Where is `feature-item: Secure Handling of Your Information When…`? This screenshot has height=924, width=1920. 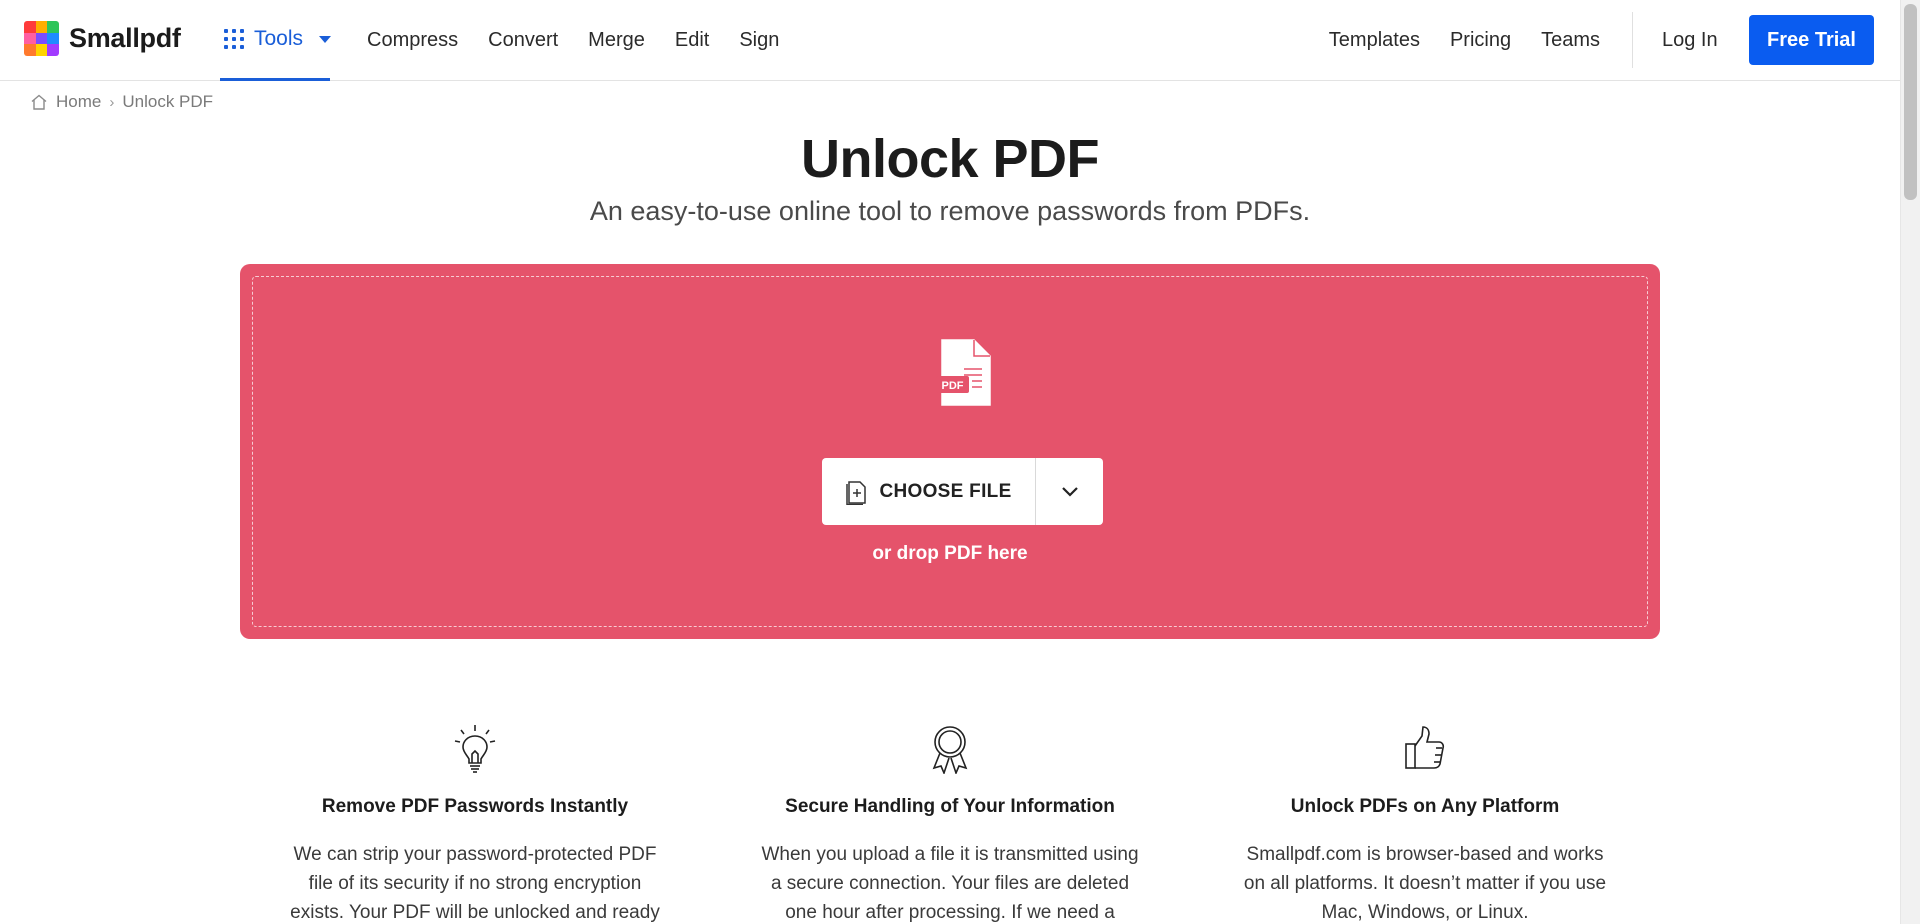
feature-item: Secure Handling of Your Information When… is located at coordinates (950, 824).